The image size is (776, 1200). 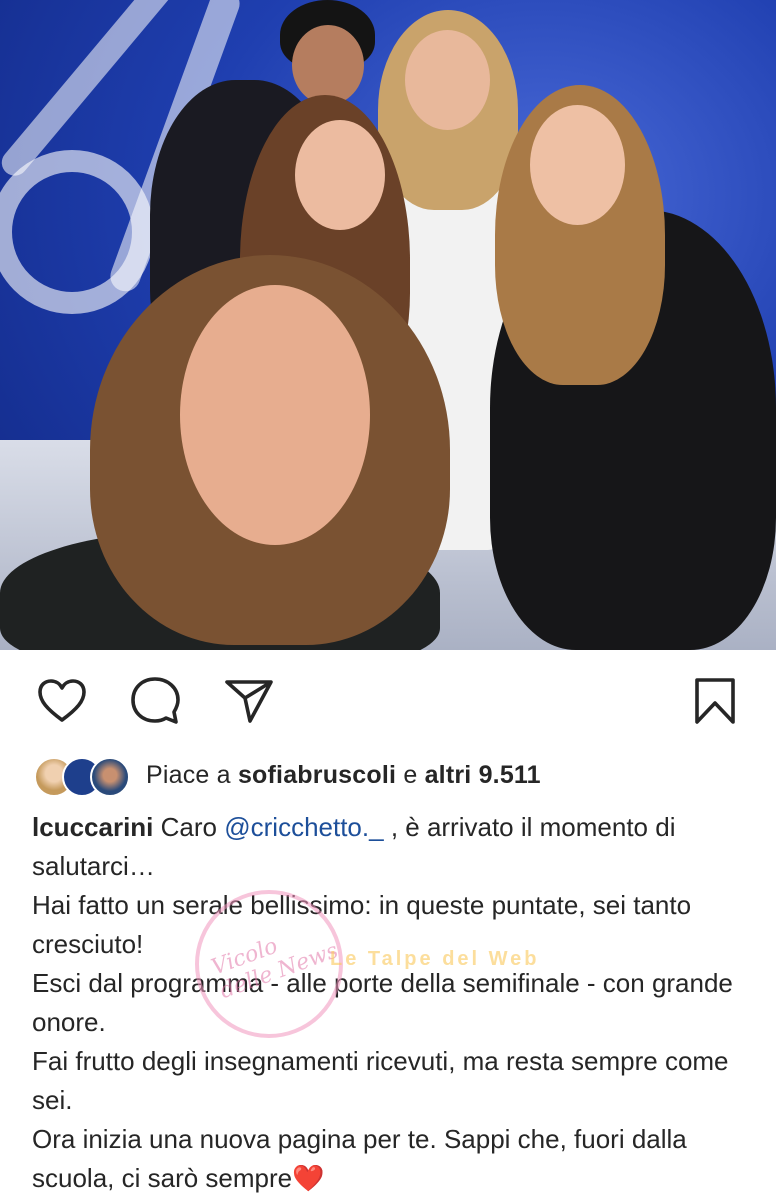 What do you see at coordinates (483, 775) in the screenshot?
I see `likes-count: altri 9.511` at bounding box center [483, 775].